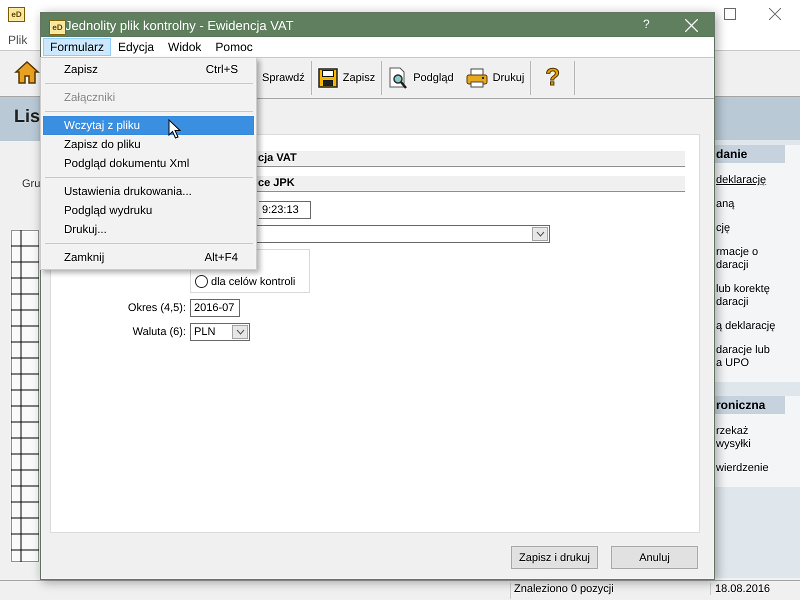 This screenshot has height=600, width=800. What do you see at coordinates (148, 144) in the screenshot?
I see `menu-entry: Zapisz do pliku` at bounding box center [148, 144].